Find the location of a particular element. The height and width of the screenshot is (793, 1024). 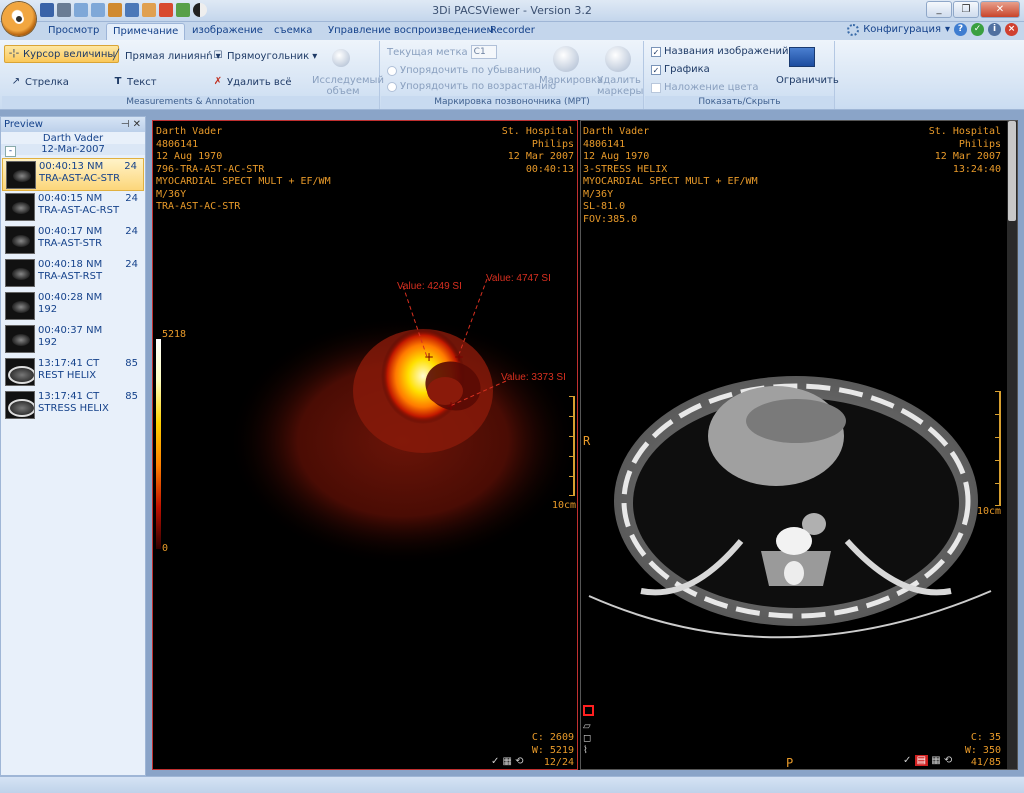

series-time: 00:40:17 NM is located at coordinates (70, 231).